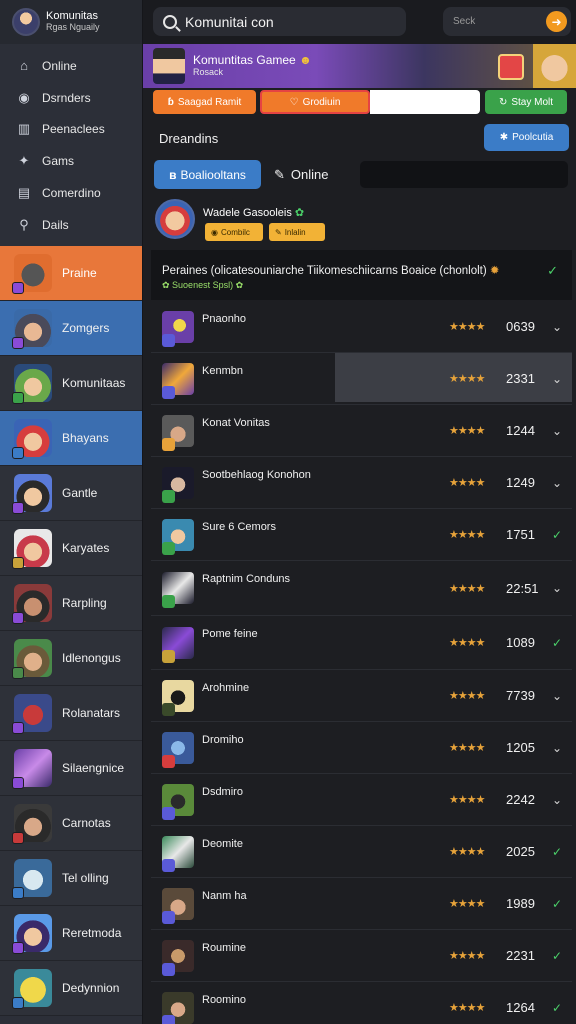 Image resolution: width=576 pixels, height=1024 pixels. Describe the element at coordinates (24, 193) in the screenshot. I see `chat-icon: ▤` at that location.